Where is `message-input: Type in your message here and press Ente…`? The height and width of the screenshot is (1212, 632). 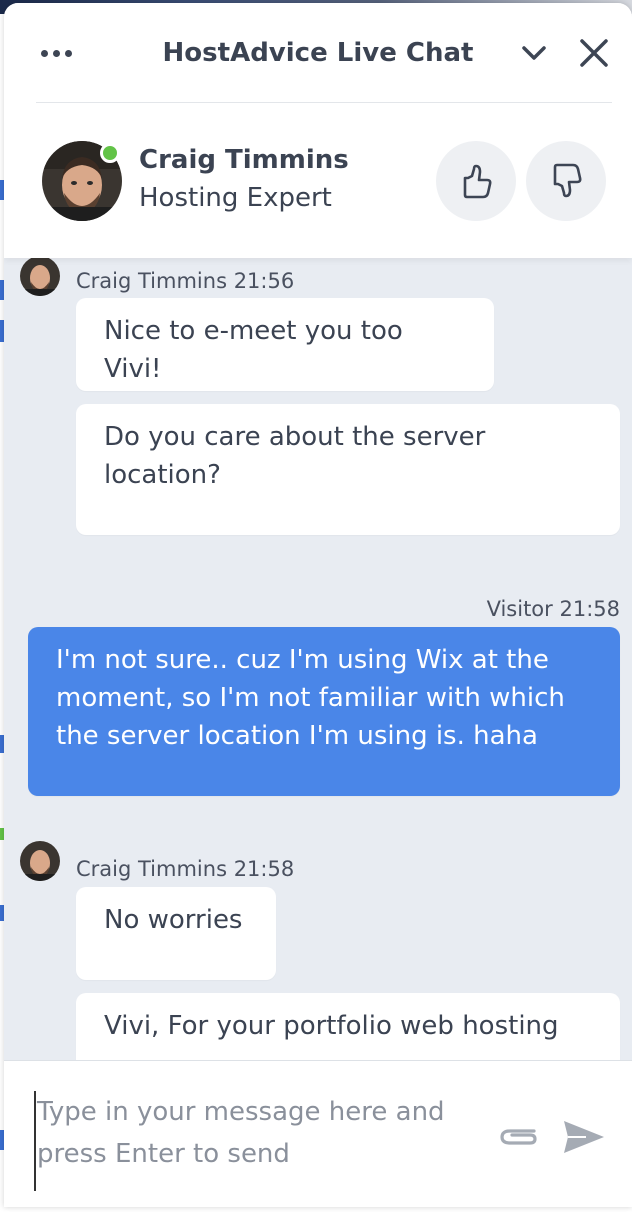
message-input: Type in your message here and press Ente… is located at coordinates (254, 1141).